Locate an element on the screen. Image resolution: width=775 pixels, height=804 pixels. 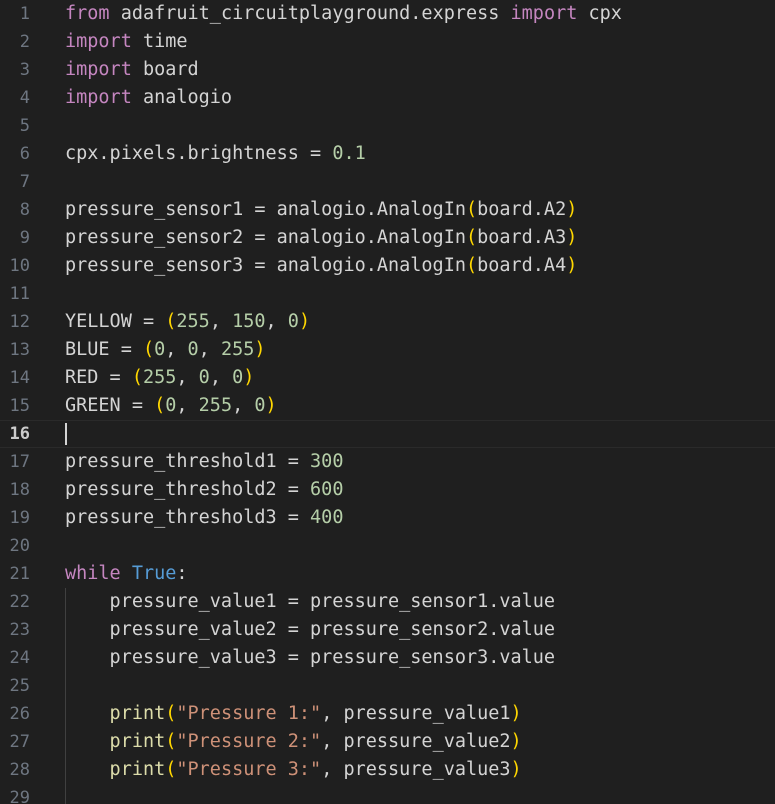
code-token: pressure_threshold3 = is located at coordinates (188, 517).